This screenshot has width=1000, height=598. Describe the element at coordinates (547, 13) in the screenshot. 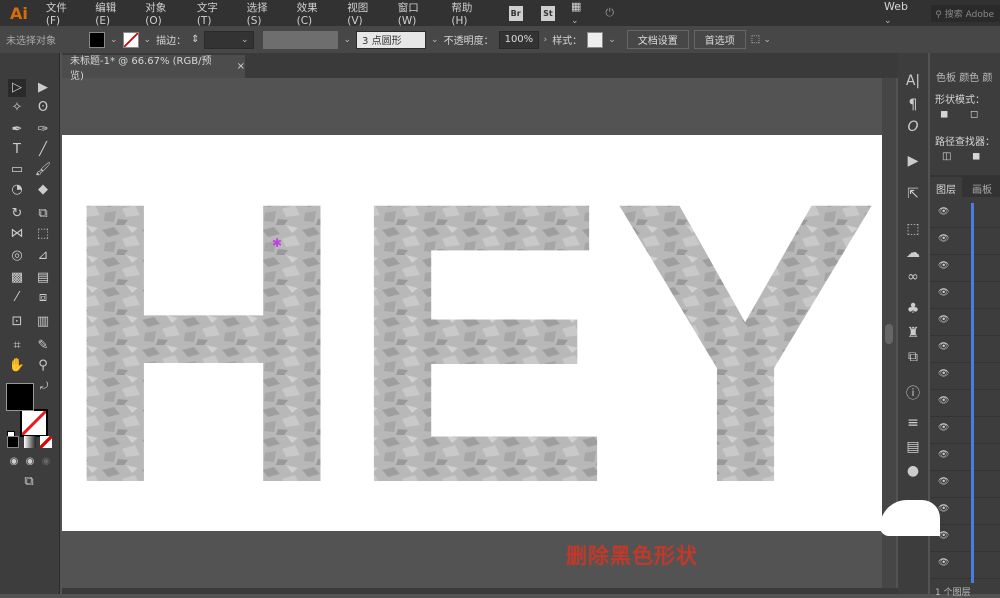

I see `stock-button: St` at that location.